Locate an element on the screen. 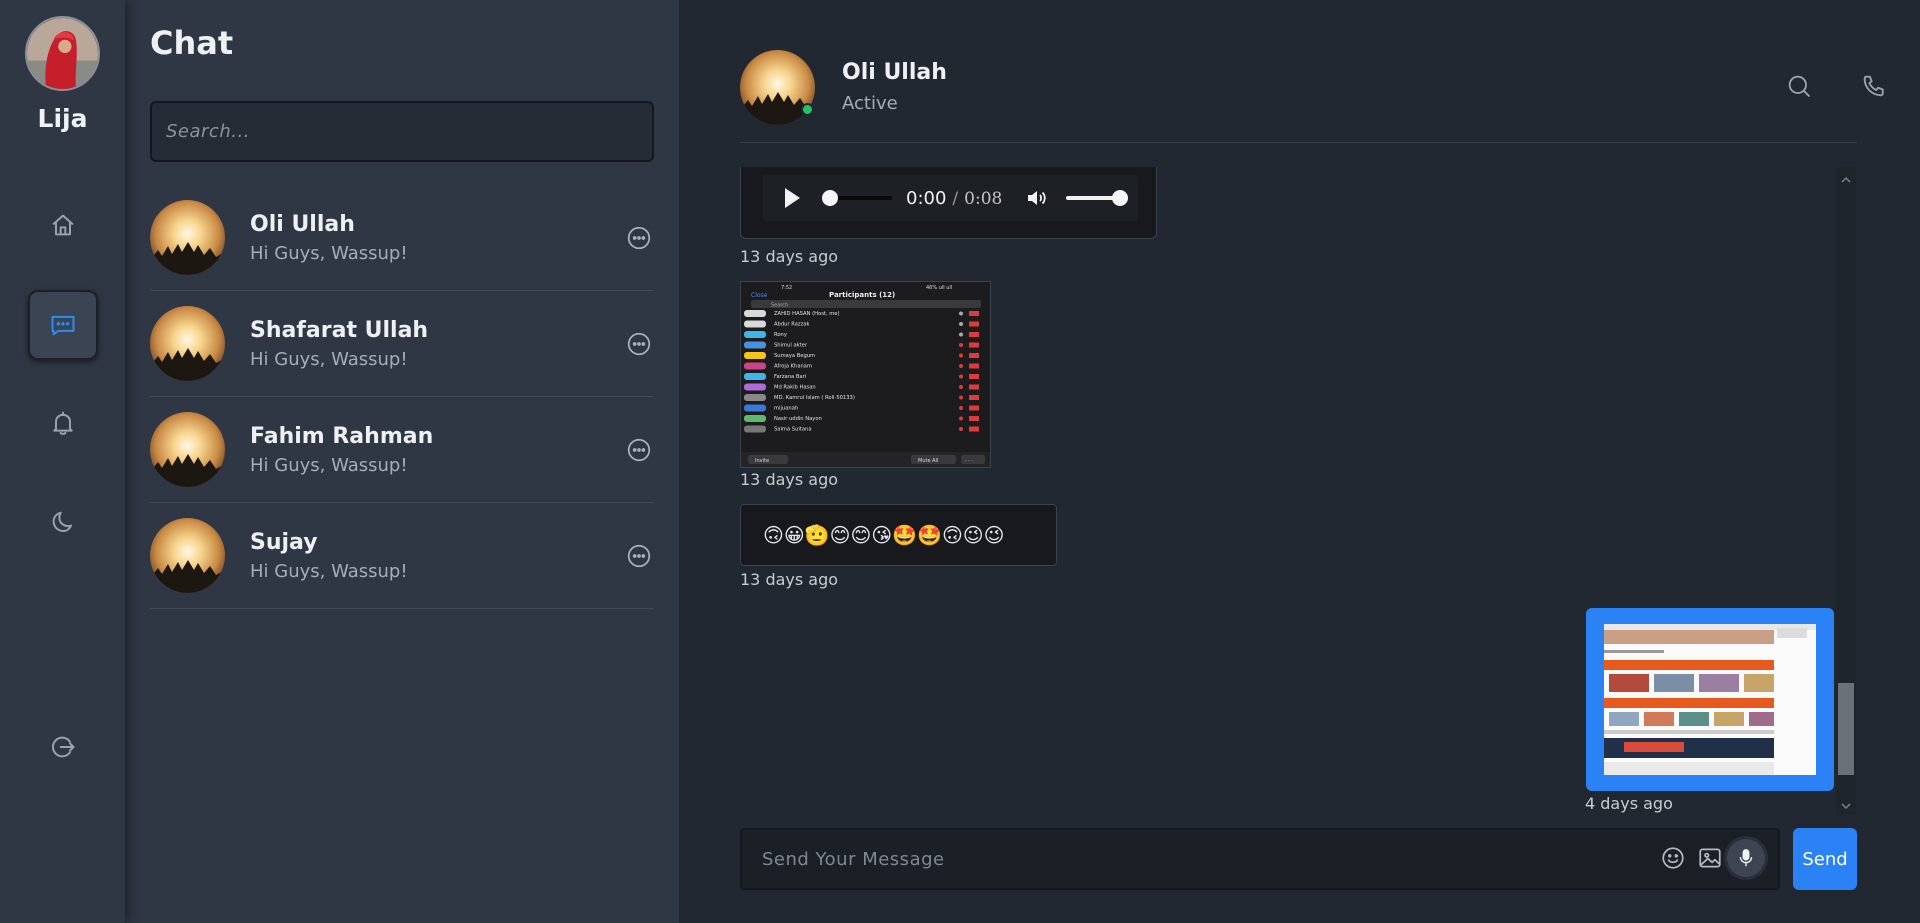  left-rail: Lija is located at coordinates (62, 461).